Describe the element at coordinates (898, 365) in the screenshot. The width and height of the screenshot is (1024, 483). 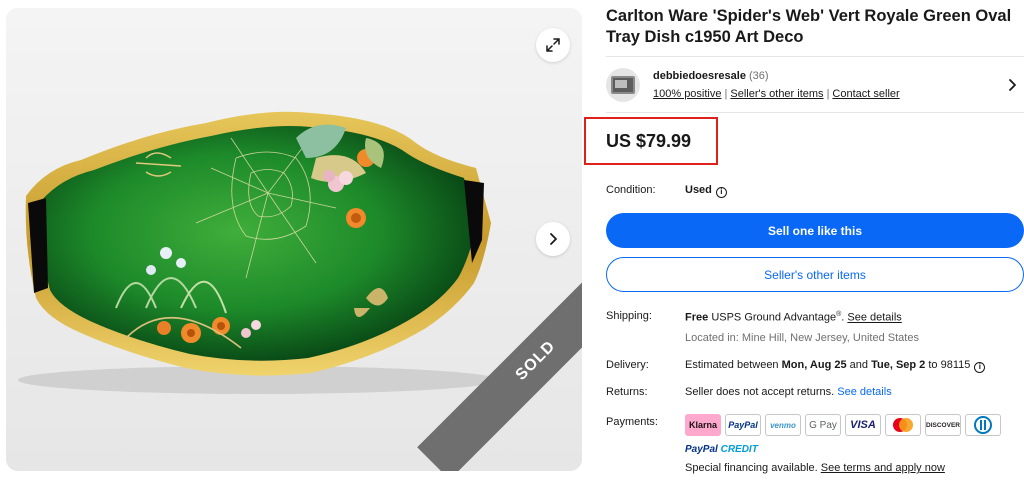
I see `delivery-end: Tue, Sep 2` at that location.